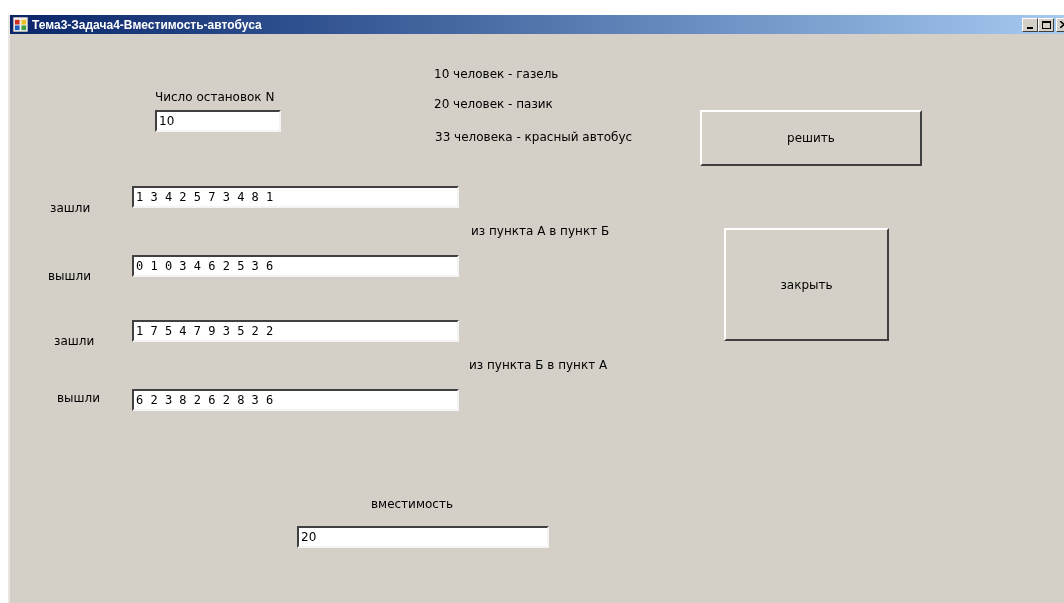  I want to click on text-field: 6 2 3 8 2 6 2 8 3 6, so click(295, 400).